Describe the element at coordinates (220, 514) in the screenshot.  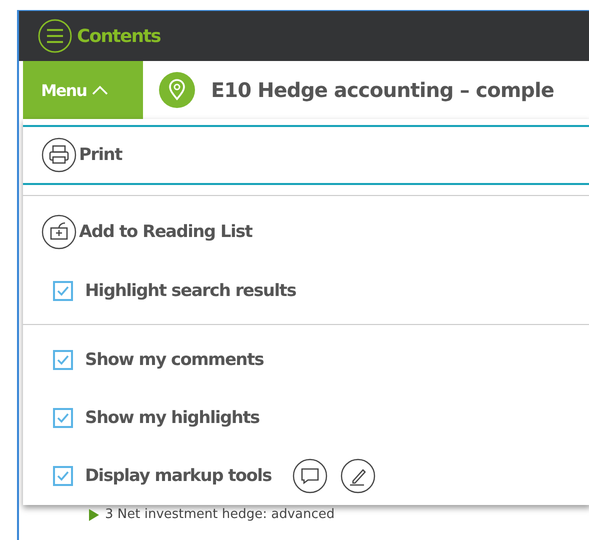
I see `contents-item: 3 Net investment hedge: advanced` at that location.